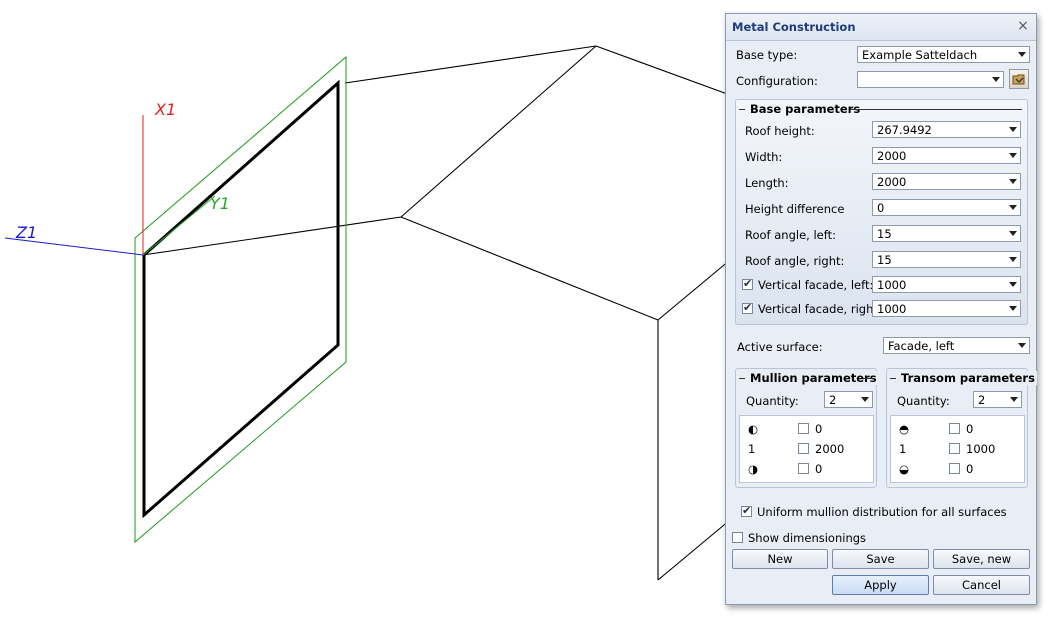 This screenshot has width=1063, height=640. I want to click on mullion-row-index: 1, so click(752, 449).